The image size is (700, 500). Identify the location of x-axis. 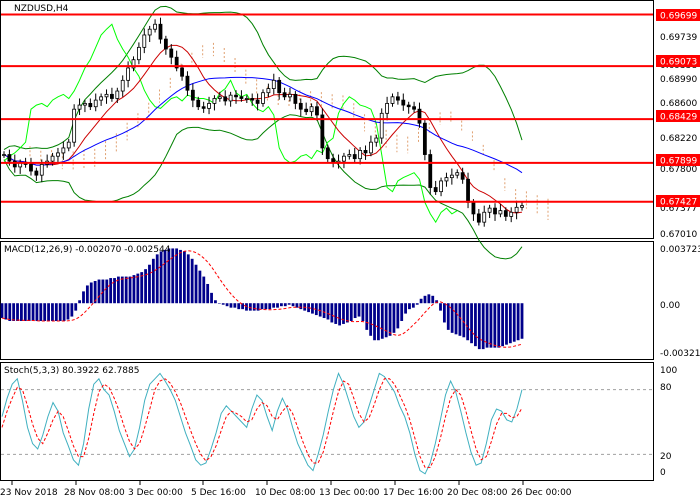
(267, 483).